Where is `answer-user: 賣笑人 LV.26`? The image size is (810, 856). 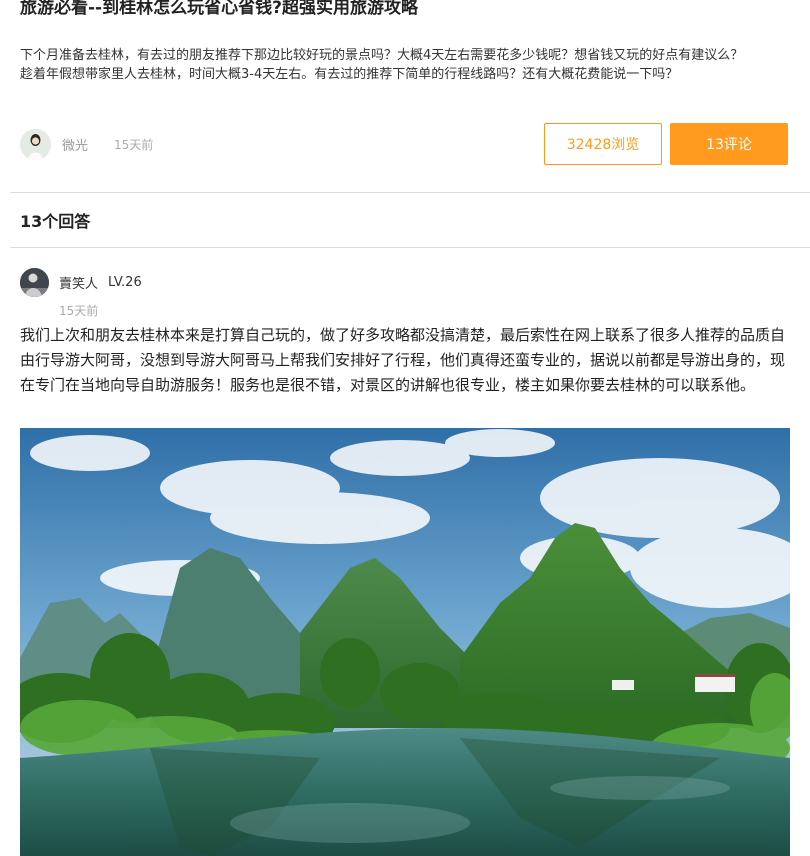
answer-user: 賣笑人 LV.26 is located at coordinates (81, 282).